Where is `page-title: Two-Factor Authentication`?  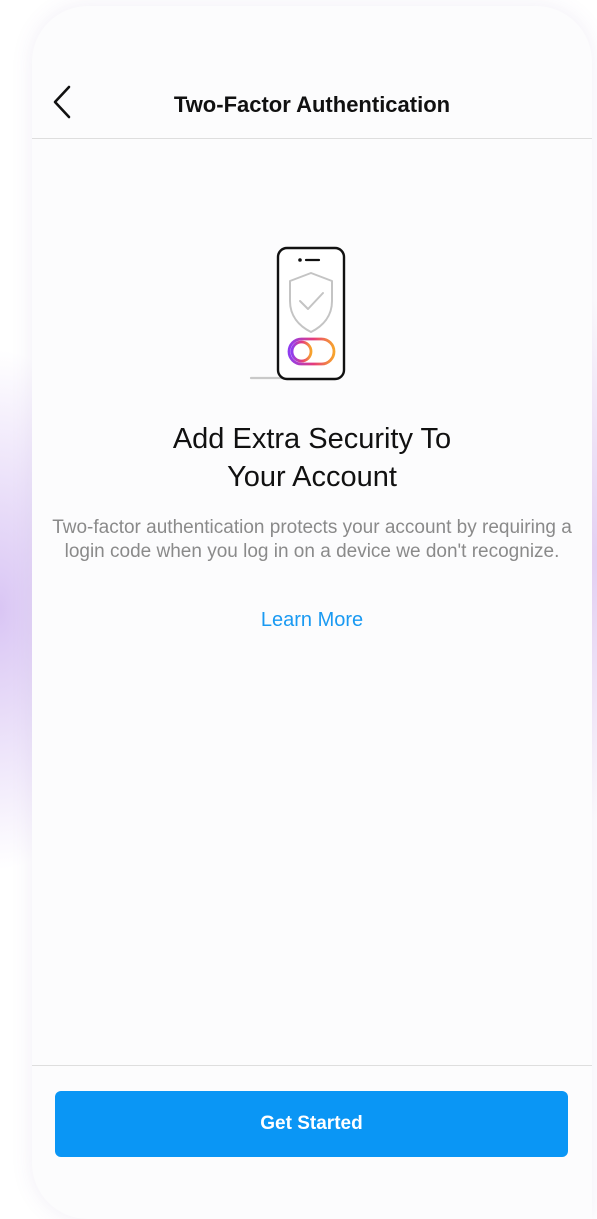 page-title: Two-Factor Authentication is located at coordinates (312, 104).